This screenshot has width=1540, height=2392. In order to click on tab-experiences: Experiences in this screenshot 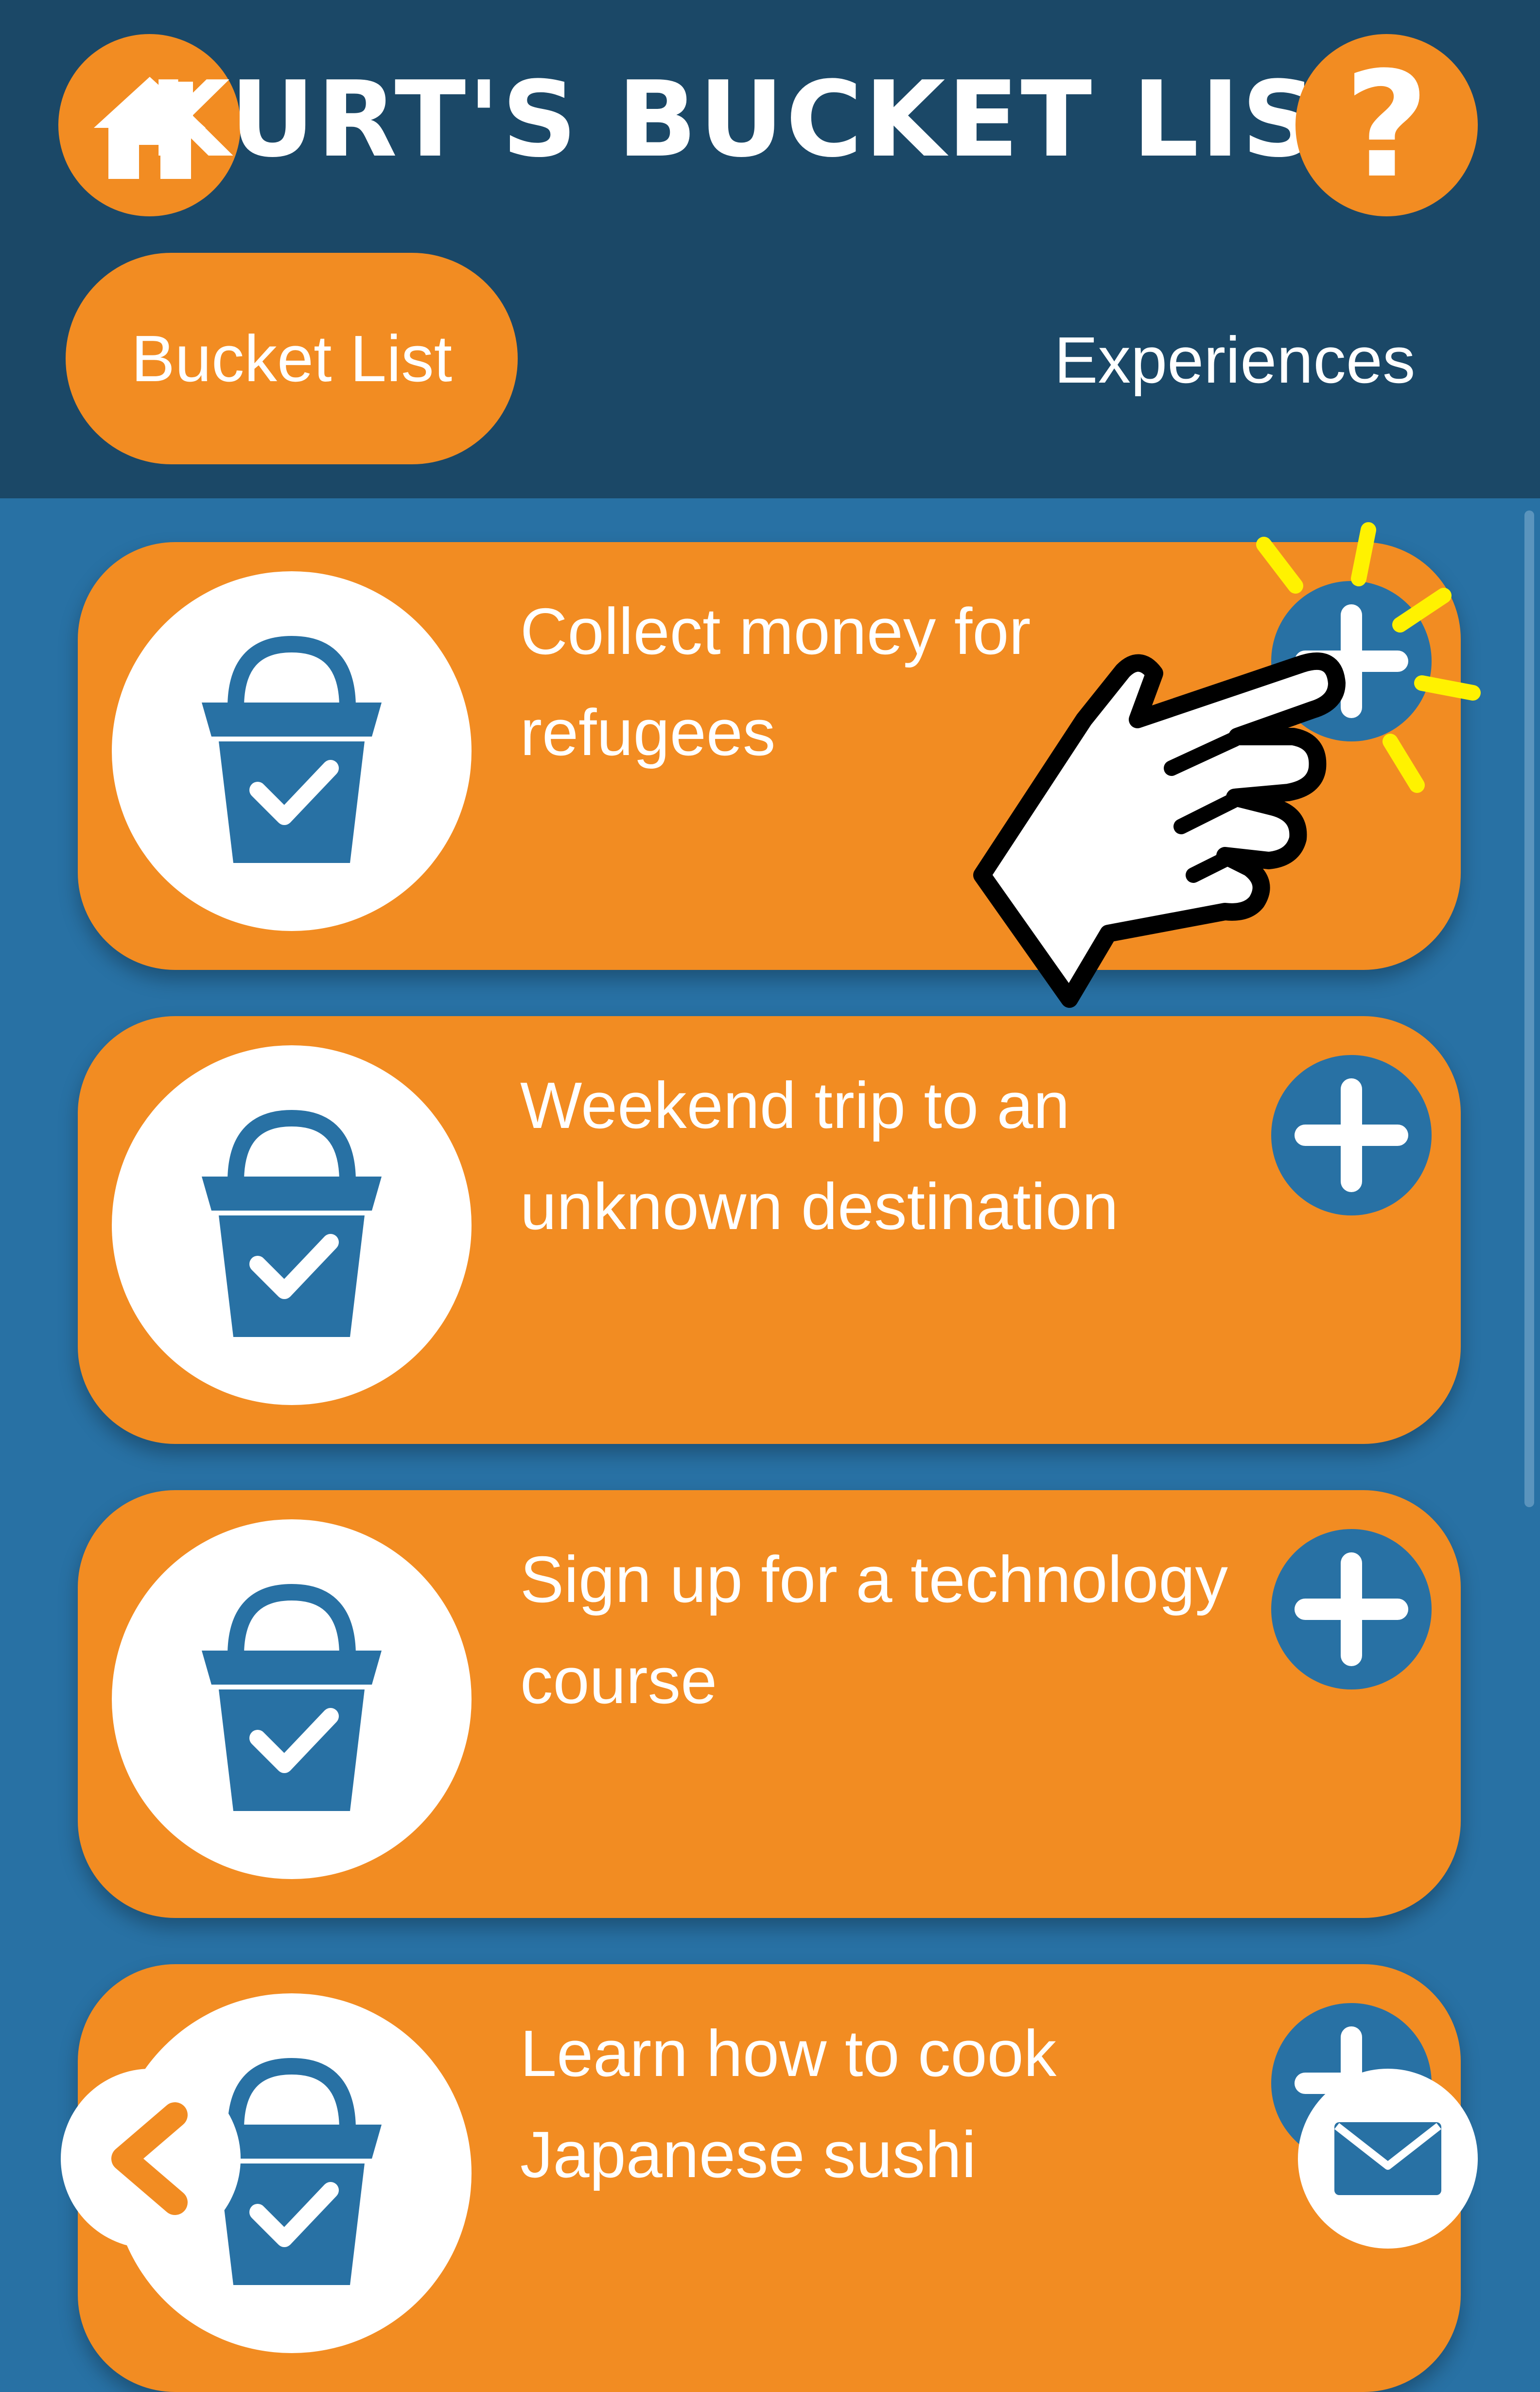, I will do `click(1235, 360)`.